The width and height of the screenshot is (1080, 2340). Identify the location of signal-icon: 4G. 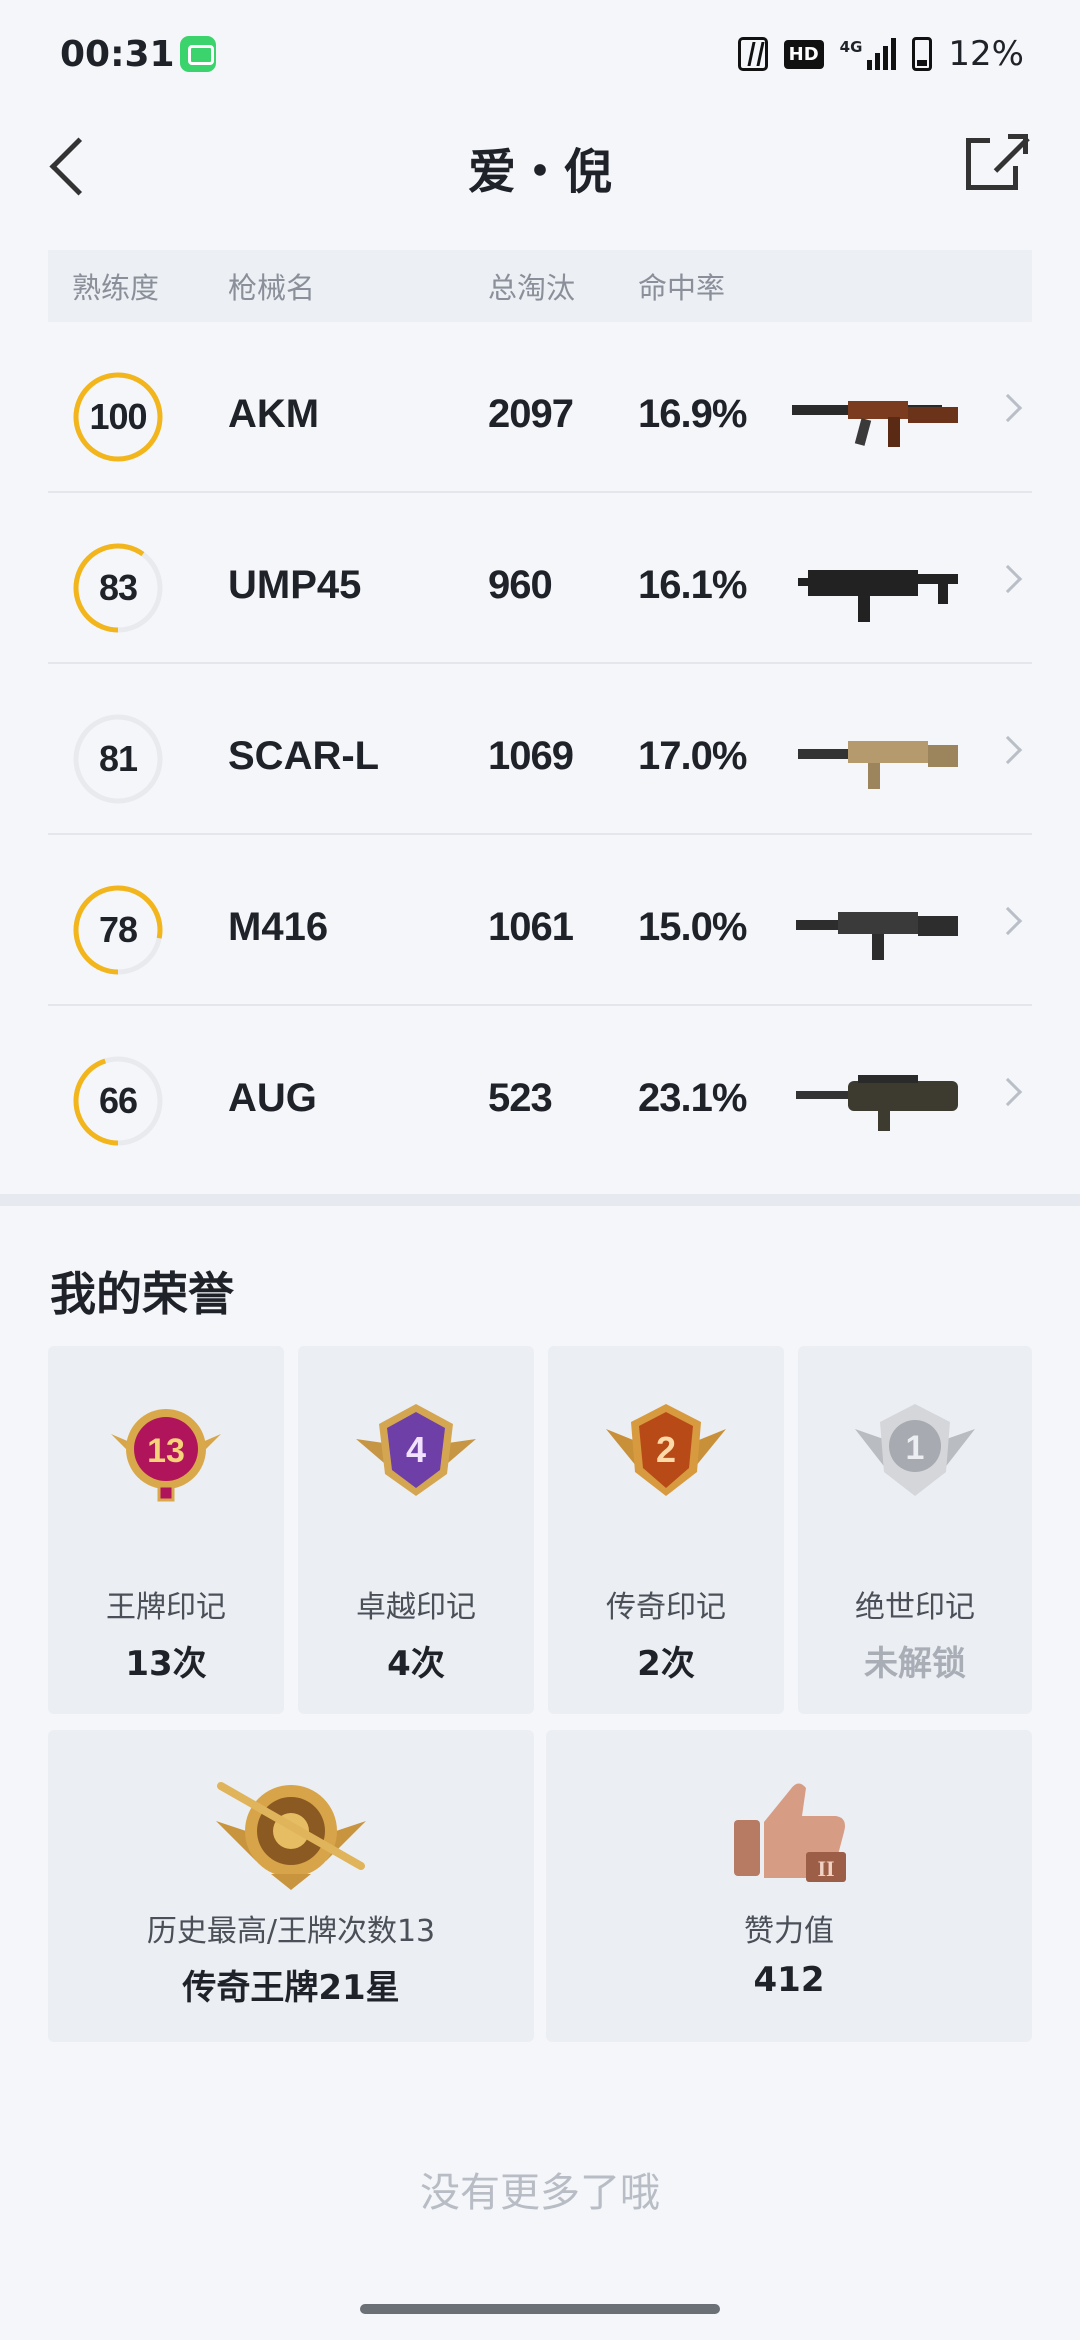
(868, 54).